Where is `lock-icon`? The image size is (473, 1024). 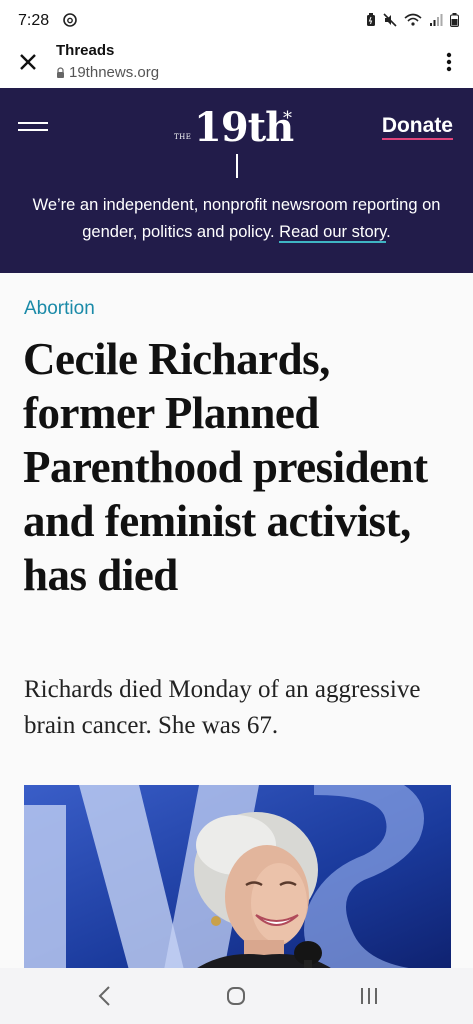
lock-icon is located at coordinates (60, 72).